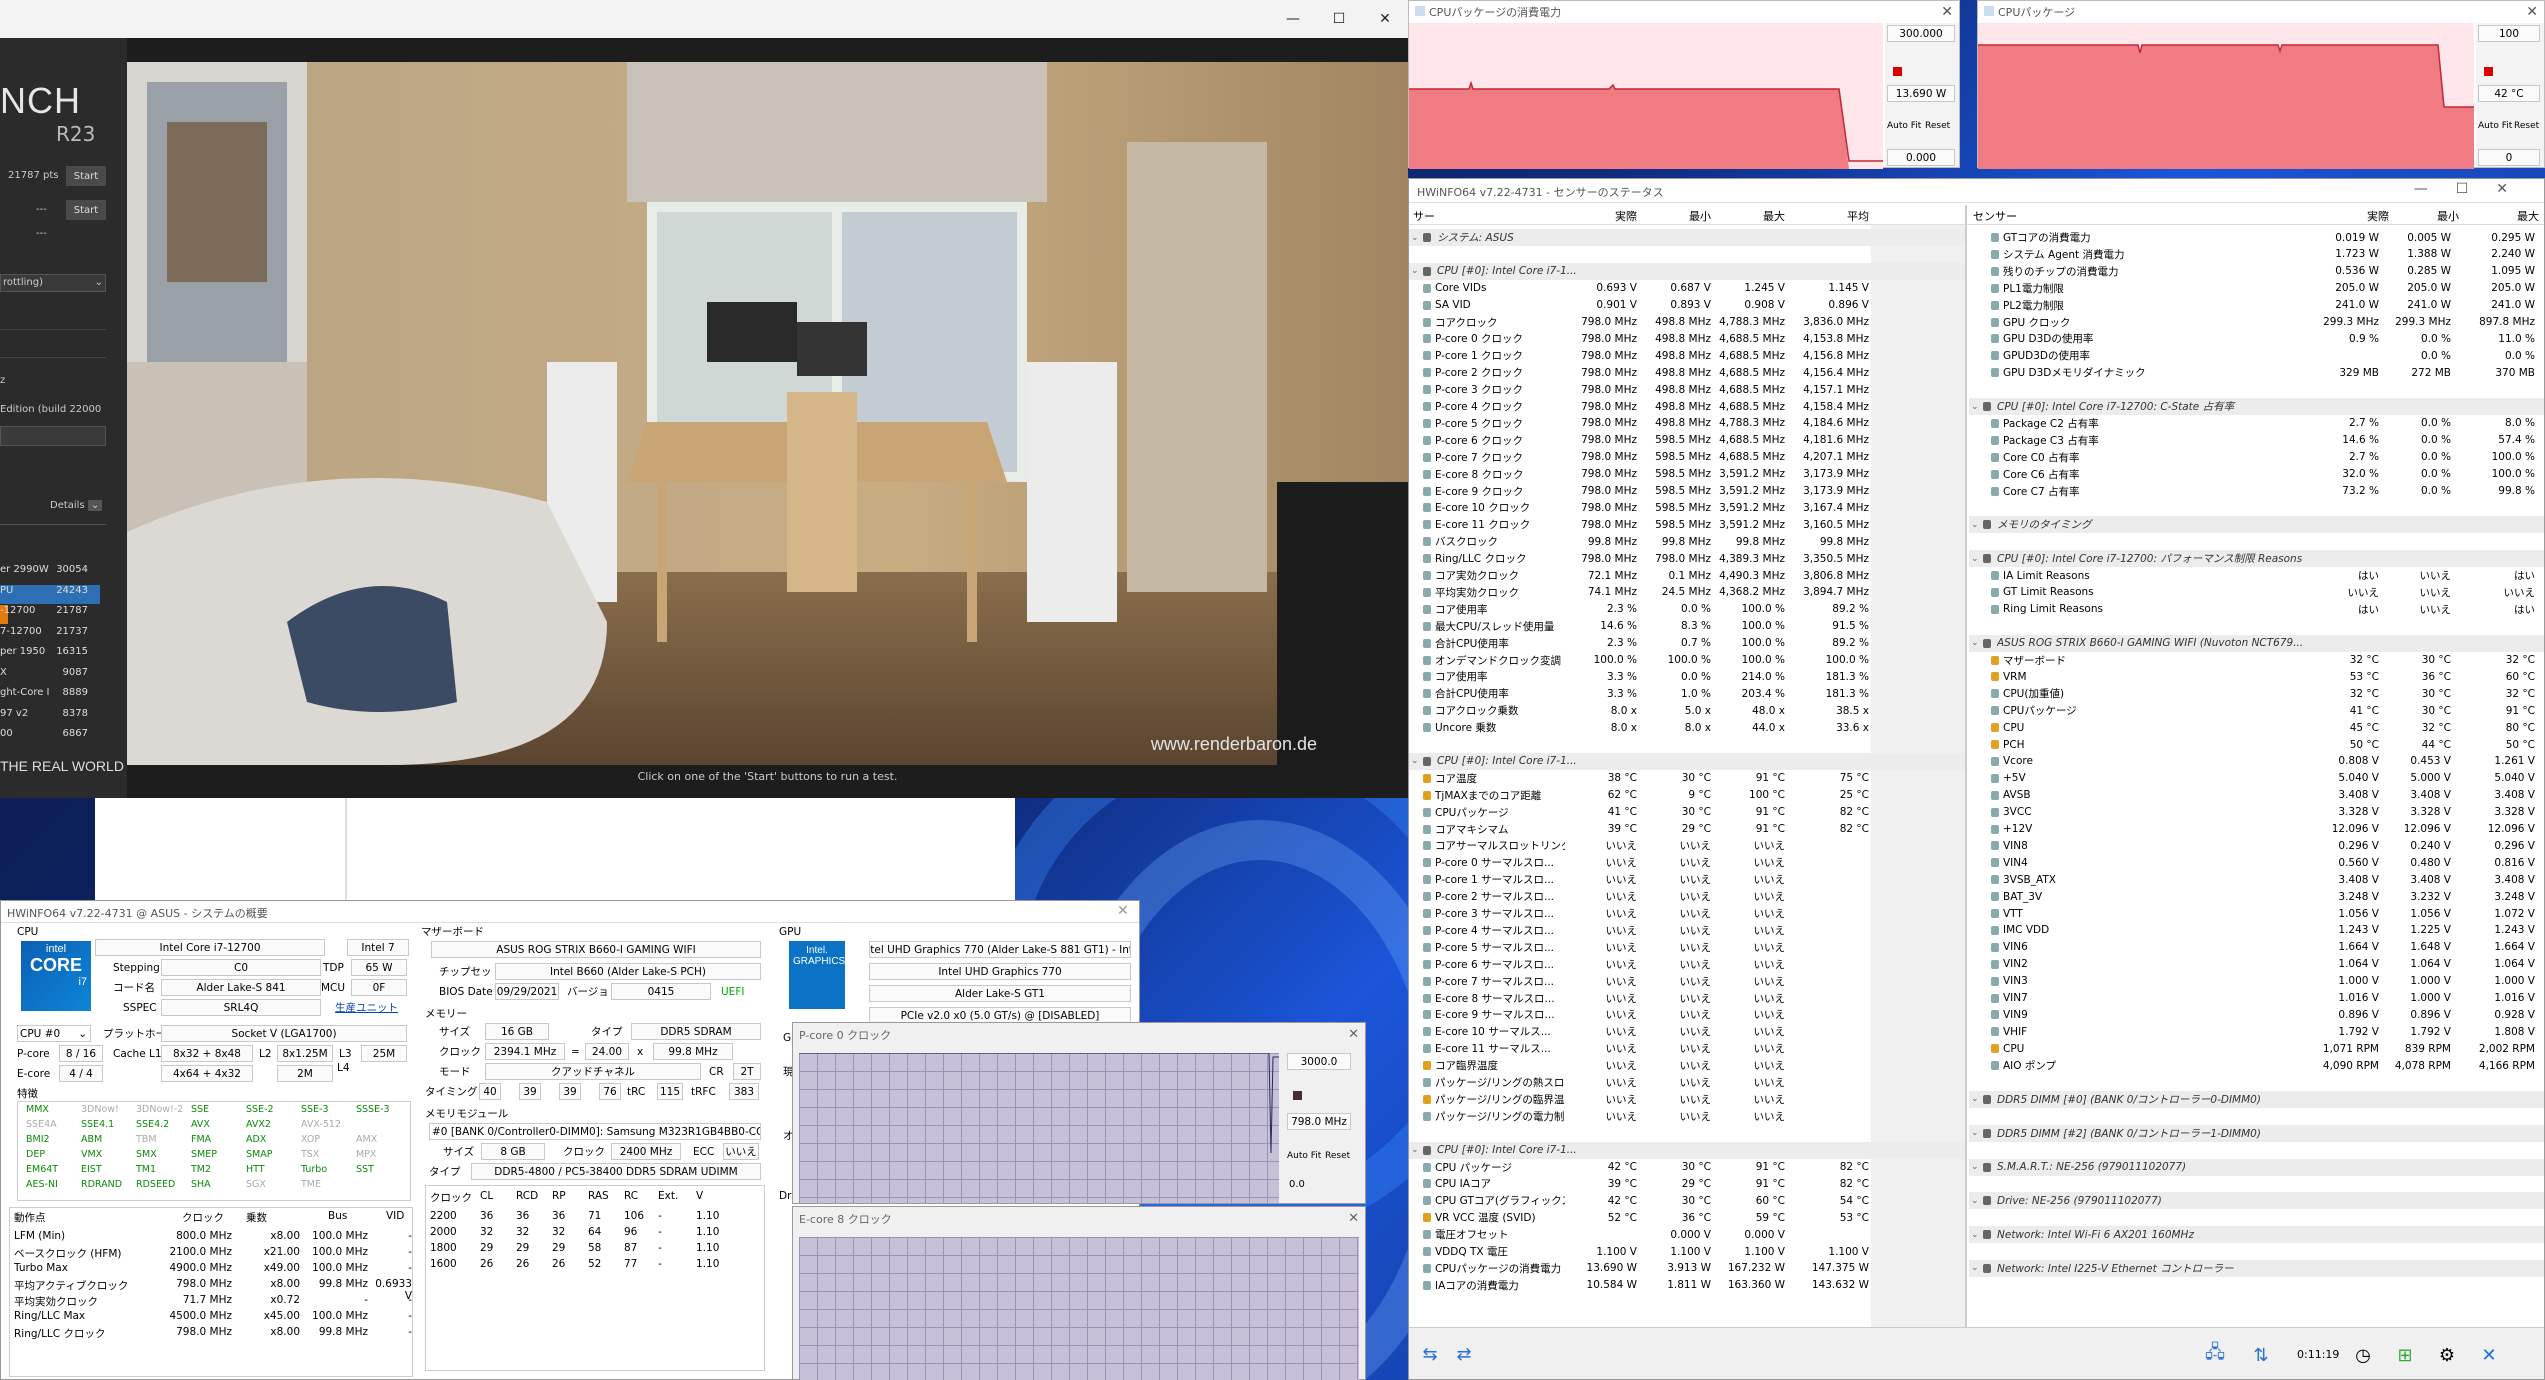 The image size is (2545, 1380). What do you see at coordinates (1687, 1116) in the screenshot?
I see `sensor-row: パッケージ/リングの電力制... いいえ いいえ いいえ` at bounding box center [1687, 1116].